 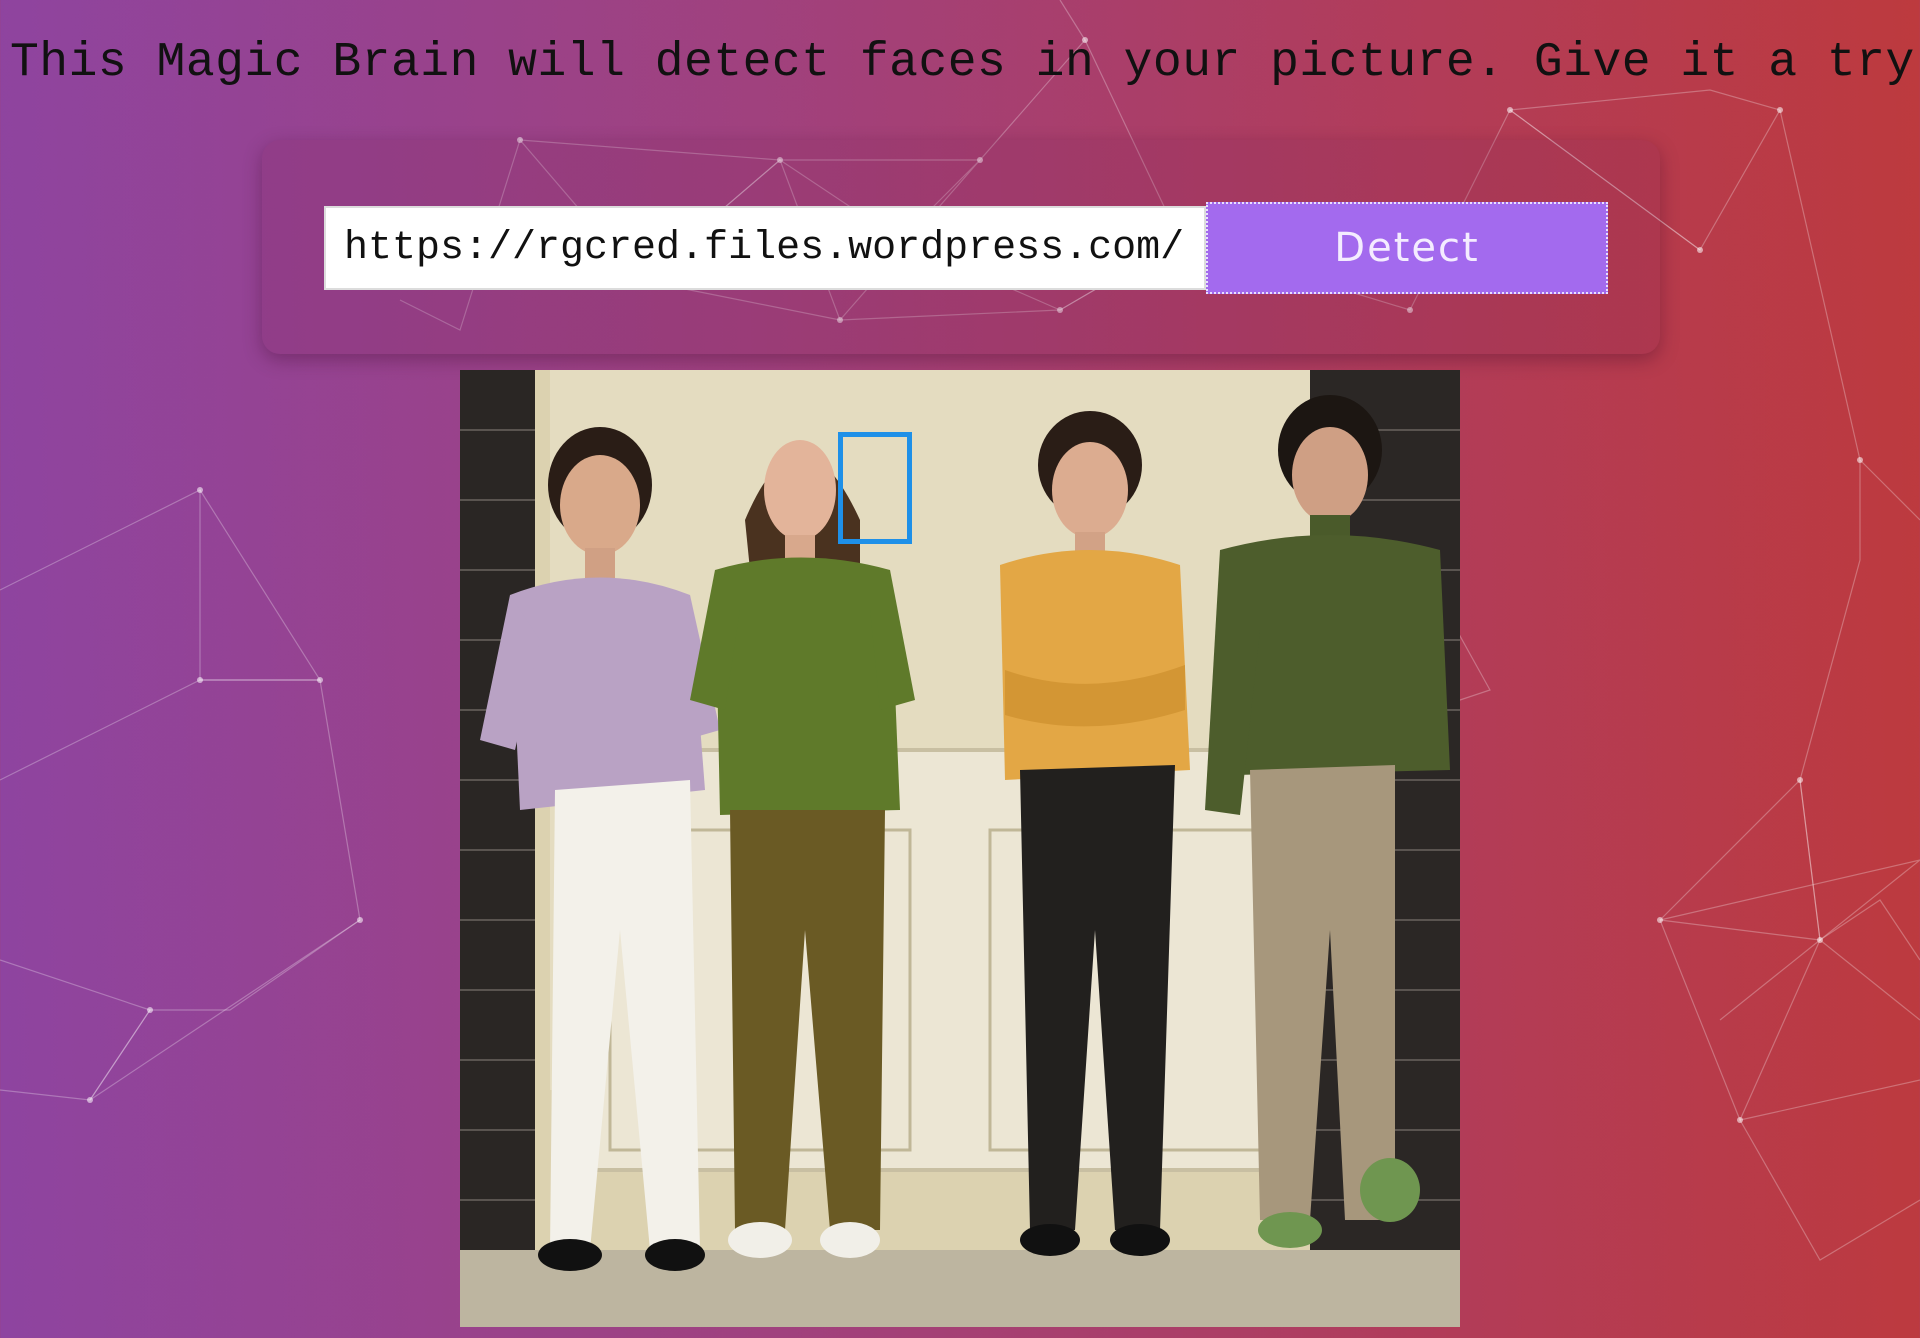 What do you see at coordinates (765, 248) in the screenshot?
I see `image-url-input` at bounding box center [765, 248].